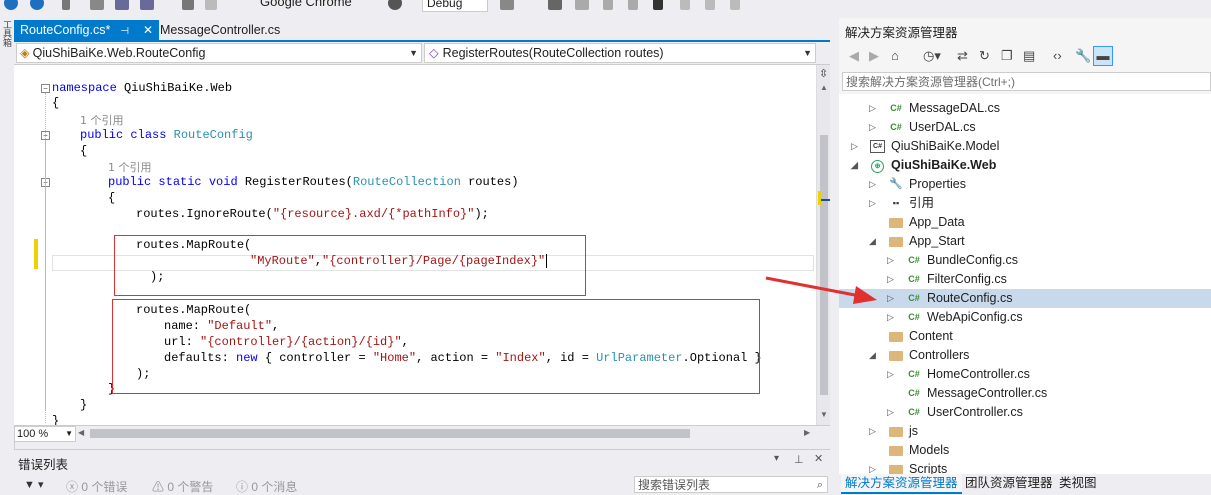 This screenshot has width=1211, height=495. Describe the element at coordinates (395, 5) in the screenshot. I see `refresh-icon` at that location.